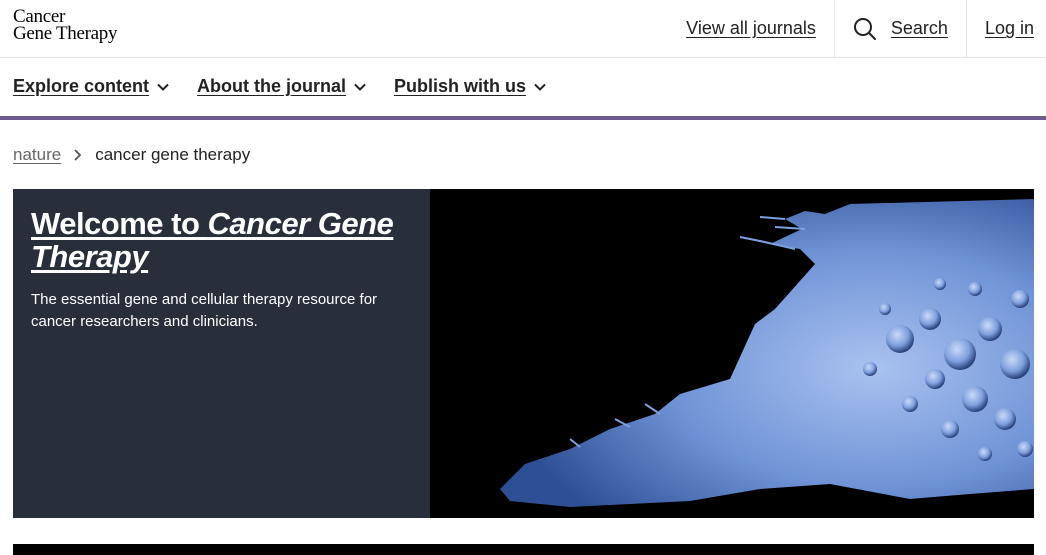 The height and width of the screenshot is (555, 1046). I want to click on search-icon, so click(864, 28).